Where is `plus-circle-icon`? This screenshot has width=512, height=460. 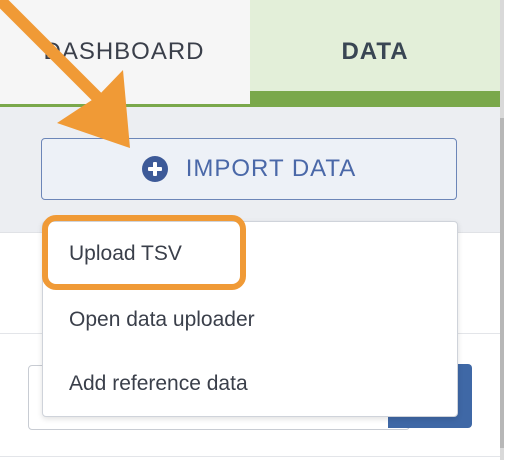 plus-circle-icon is located at coordinates (154, 169).